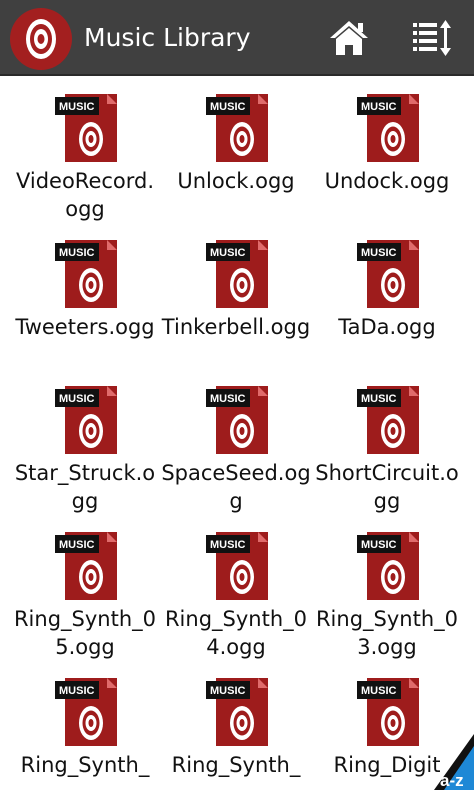 The image size is (474, 790). What do you see at coordinates (236, 487) in the screenshot?
I see `file-name: SpaceSeed.ogg` at bounding box center [236, 487].